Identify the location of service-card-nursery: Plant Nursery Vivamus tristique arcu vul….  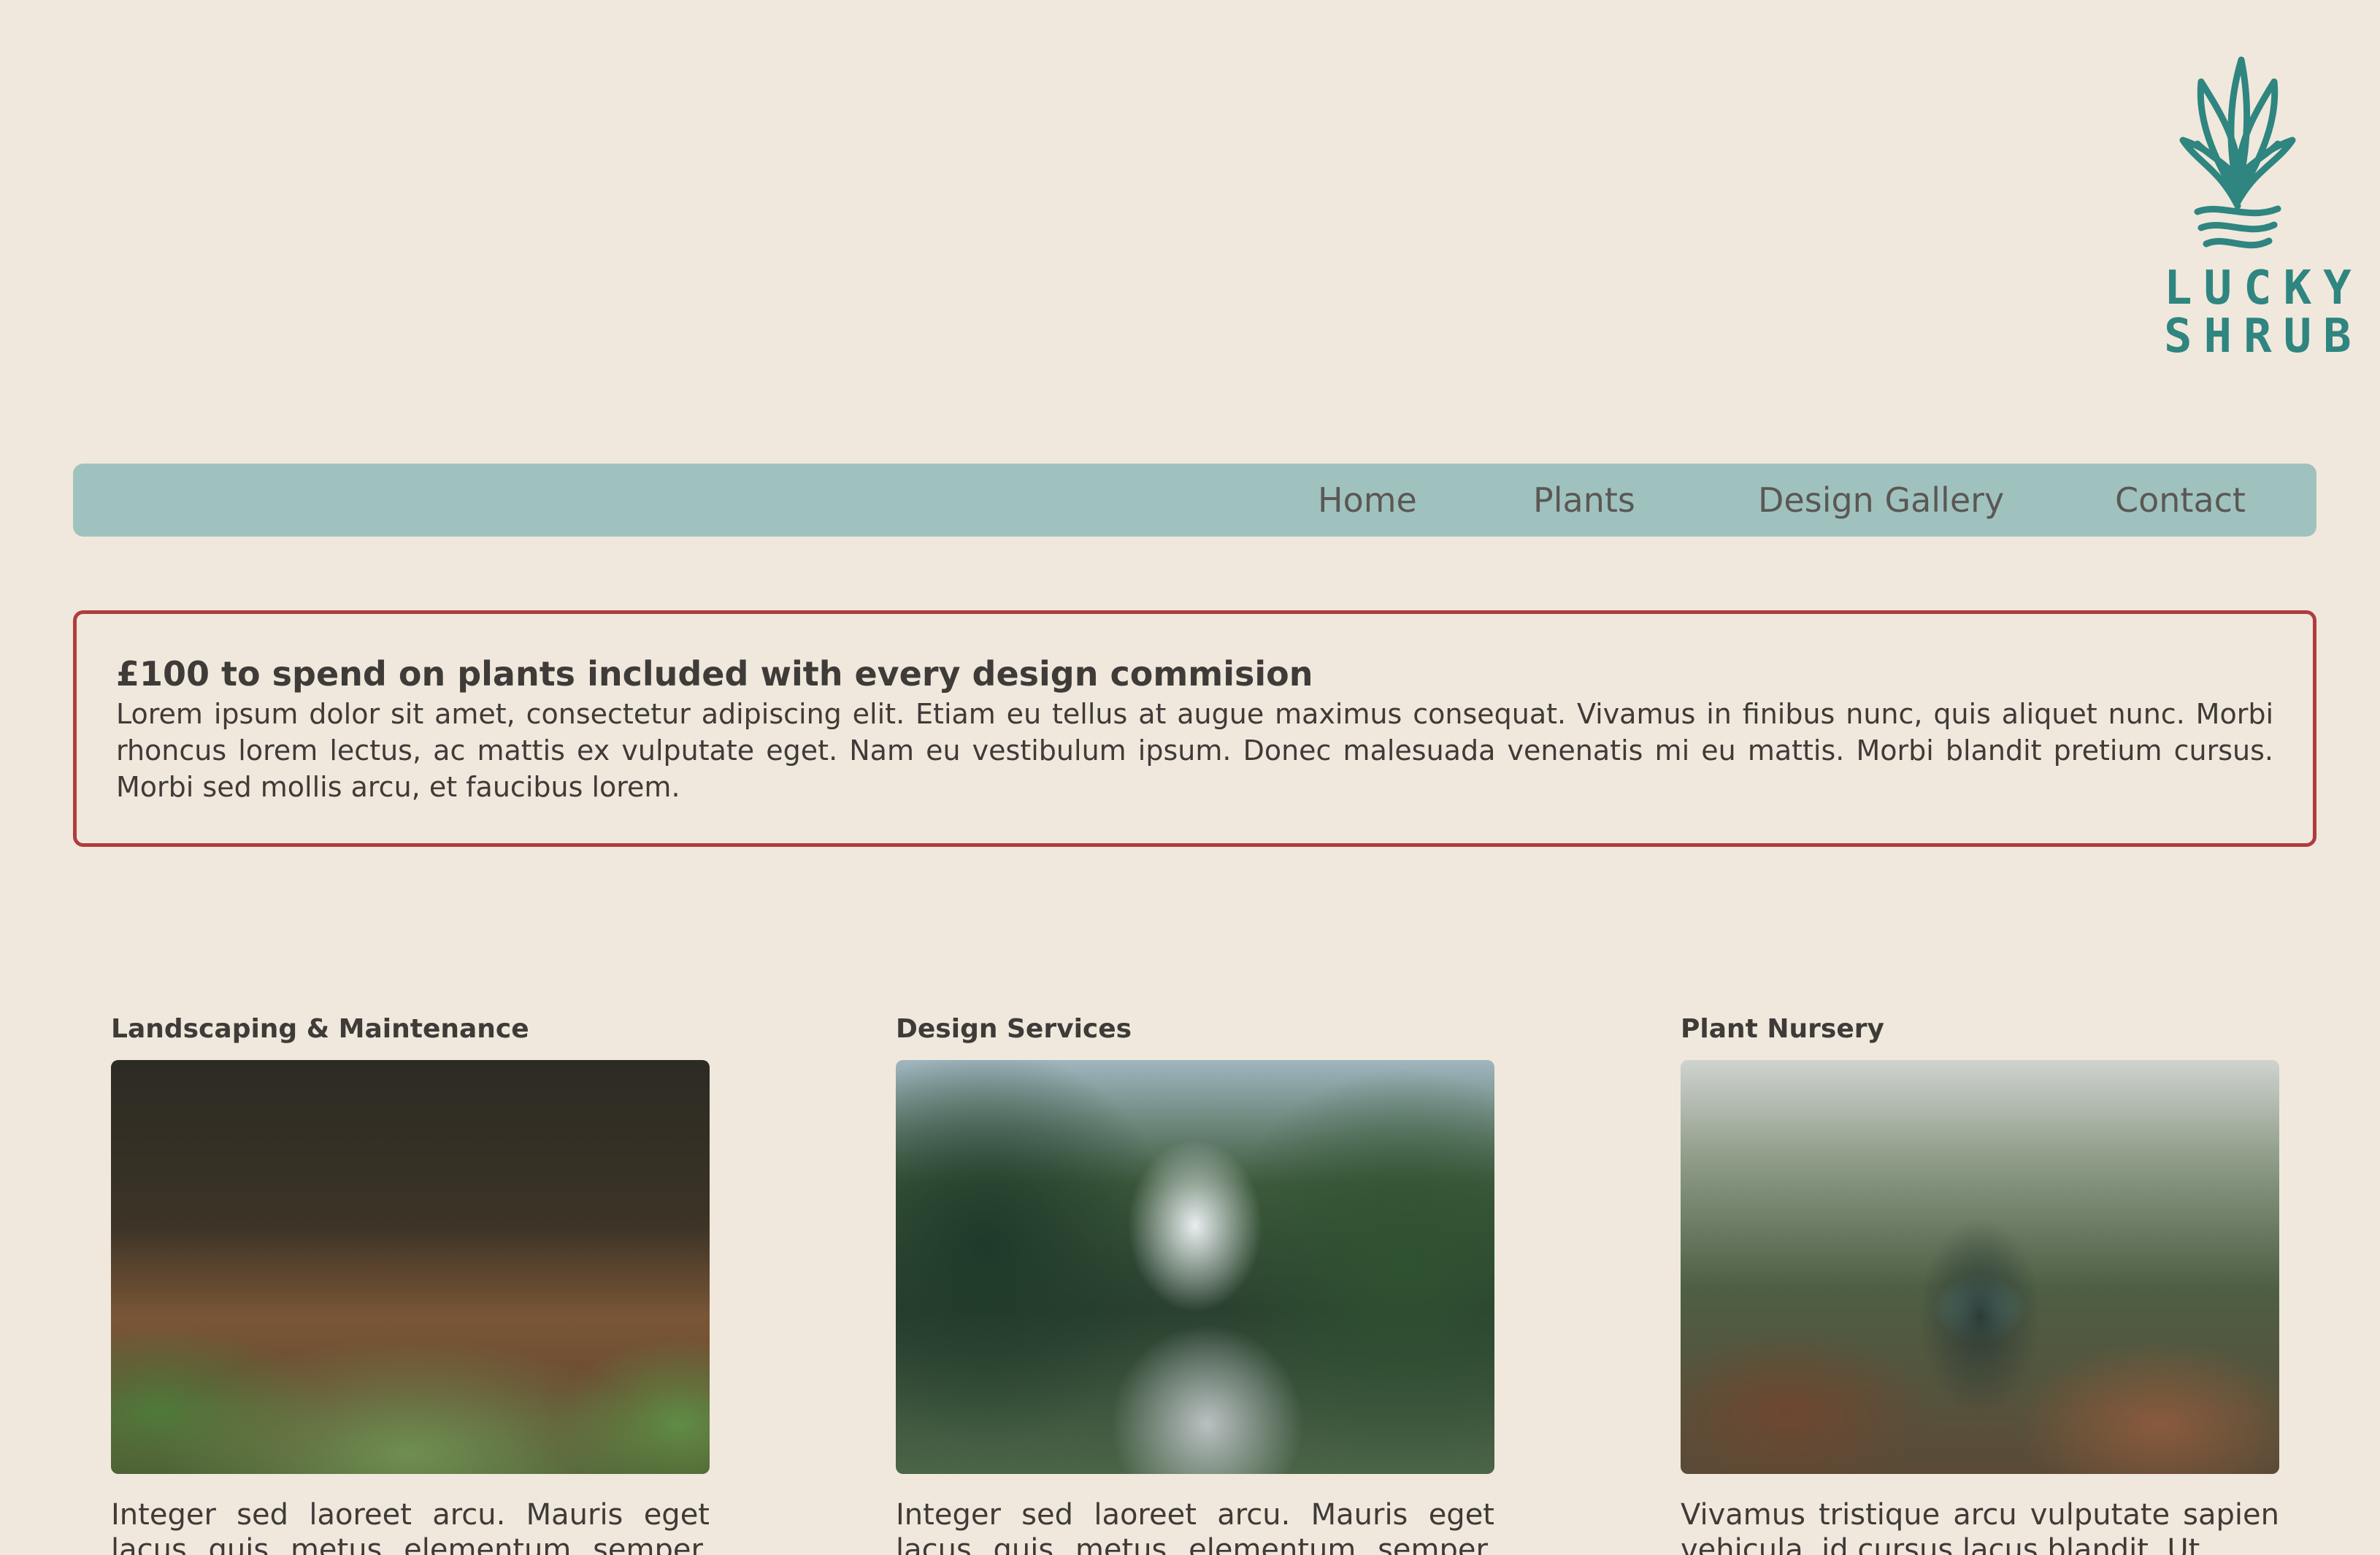
(1980, 1281).